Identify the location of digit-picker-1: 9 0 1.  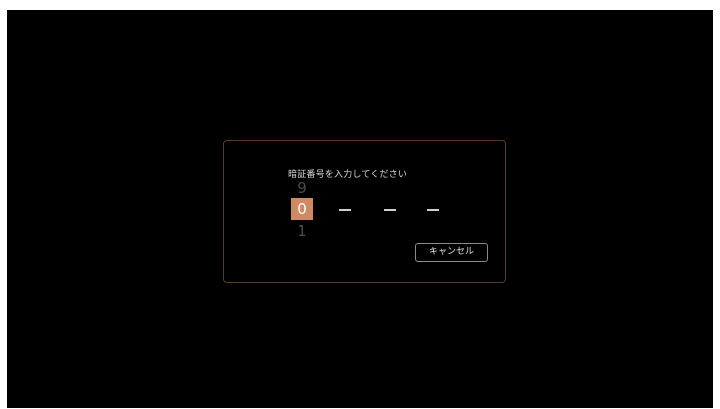
(302, 209).